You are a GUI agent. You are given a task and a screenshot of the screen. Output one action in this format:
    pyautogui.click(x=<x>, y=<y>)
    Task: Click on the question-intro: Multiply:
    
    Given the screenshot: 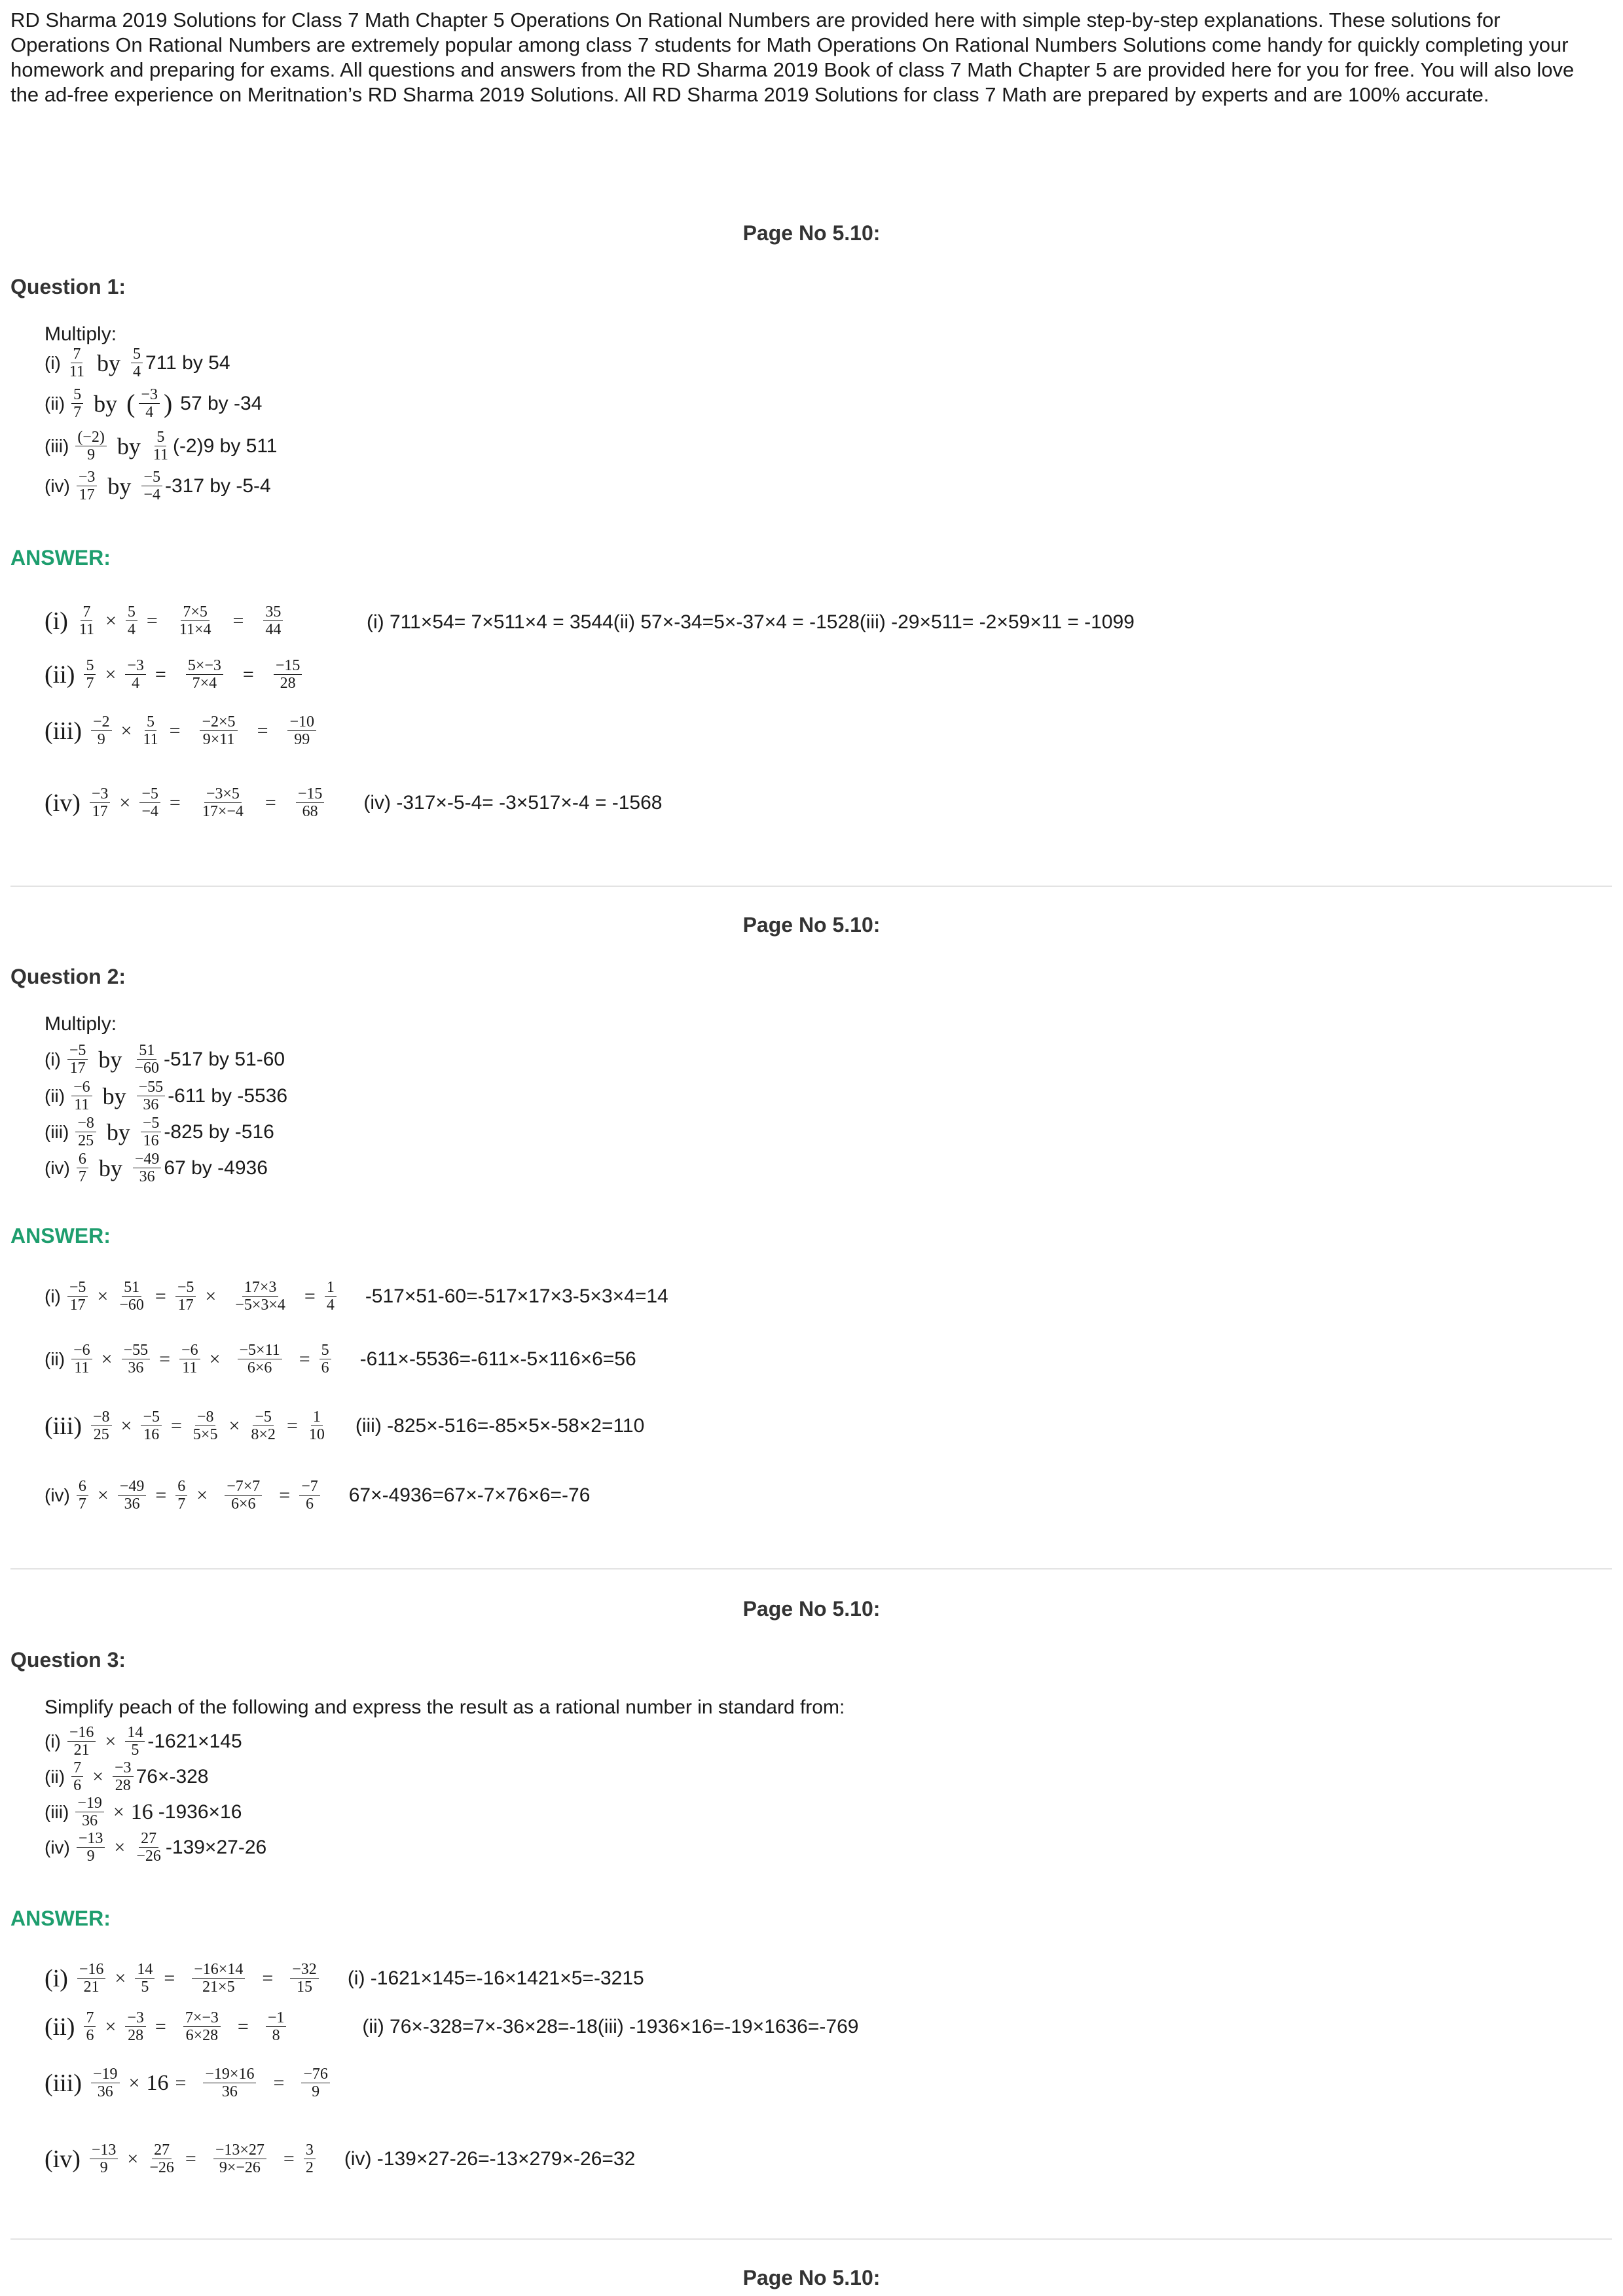 What is the action you would take?
    pyautogui.click(x=81, y=1024)
    